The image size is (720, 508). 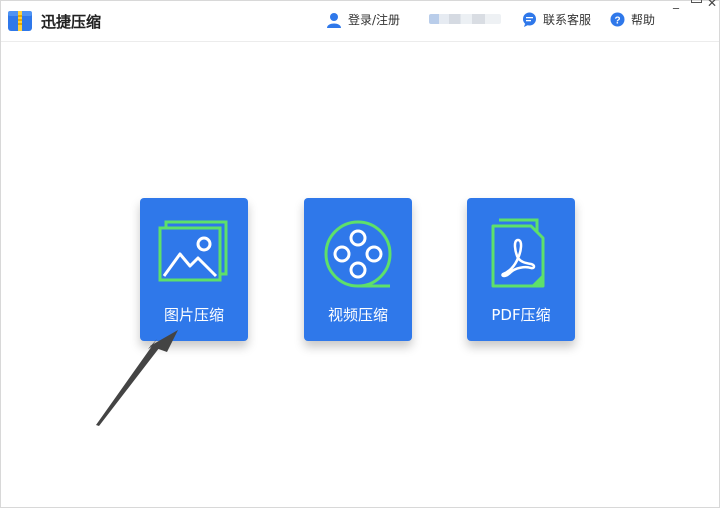 What do you see at coordinates (529, 19) in the screenshot?
I see `chat-bubble-icon` at bounding box center [529, 19].